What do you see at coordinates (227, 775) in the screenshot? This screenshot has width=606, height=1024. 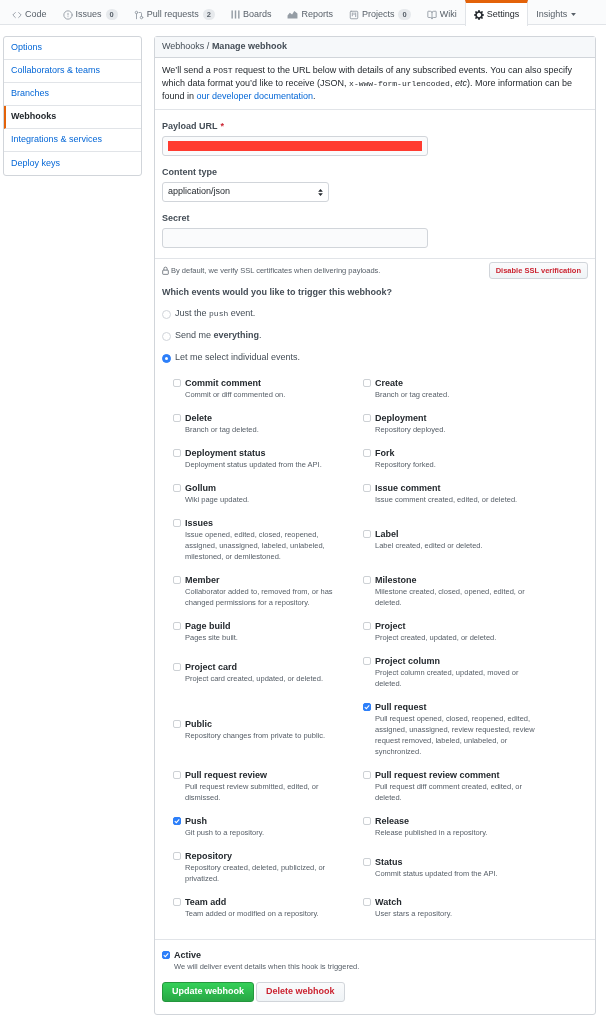 I see `event-title: Pull request review` at bounding box center [227, 775].